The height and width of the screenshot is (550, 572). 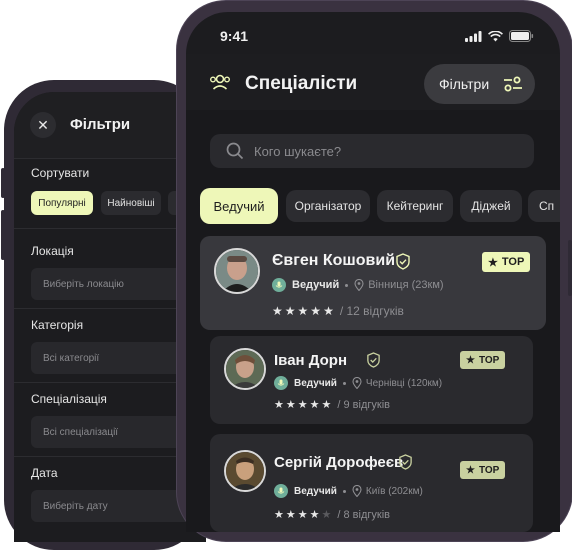 What do you see at coordinates (371, 311) in the screenshot?
I see `reviews-count: / 12 відгуків` at bounding box center [371, 311].